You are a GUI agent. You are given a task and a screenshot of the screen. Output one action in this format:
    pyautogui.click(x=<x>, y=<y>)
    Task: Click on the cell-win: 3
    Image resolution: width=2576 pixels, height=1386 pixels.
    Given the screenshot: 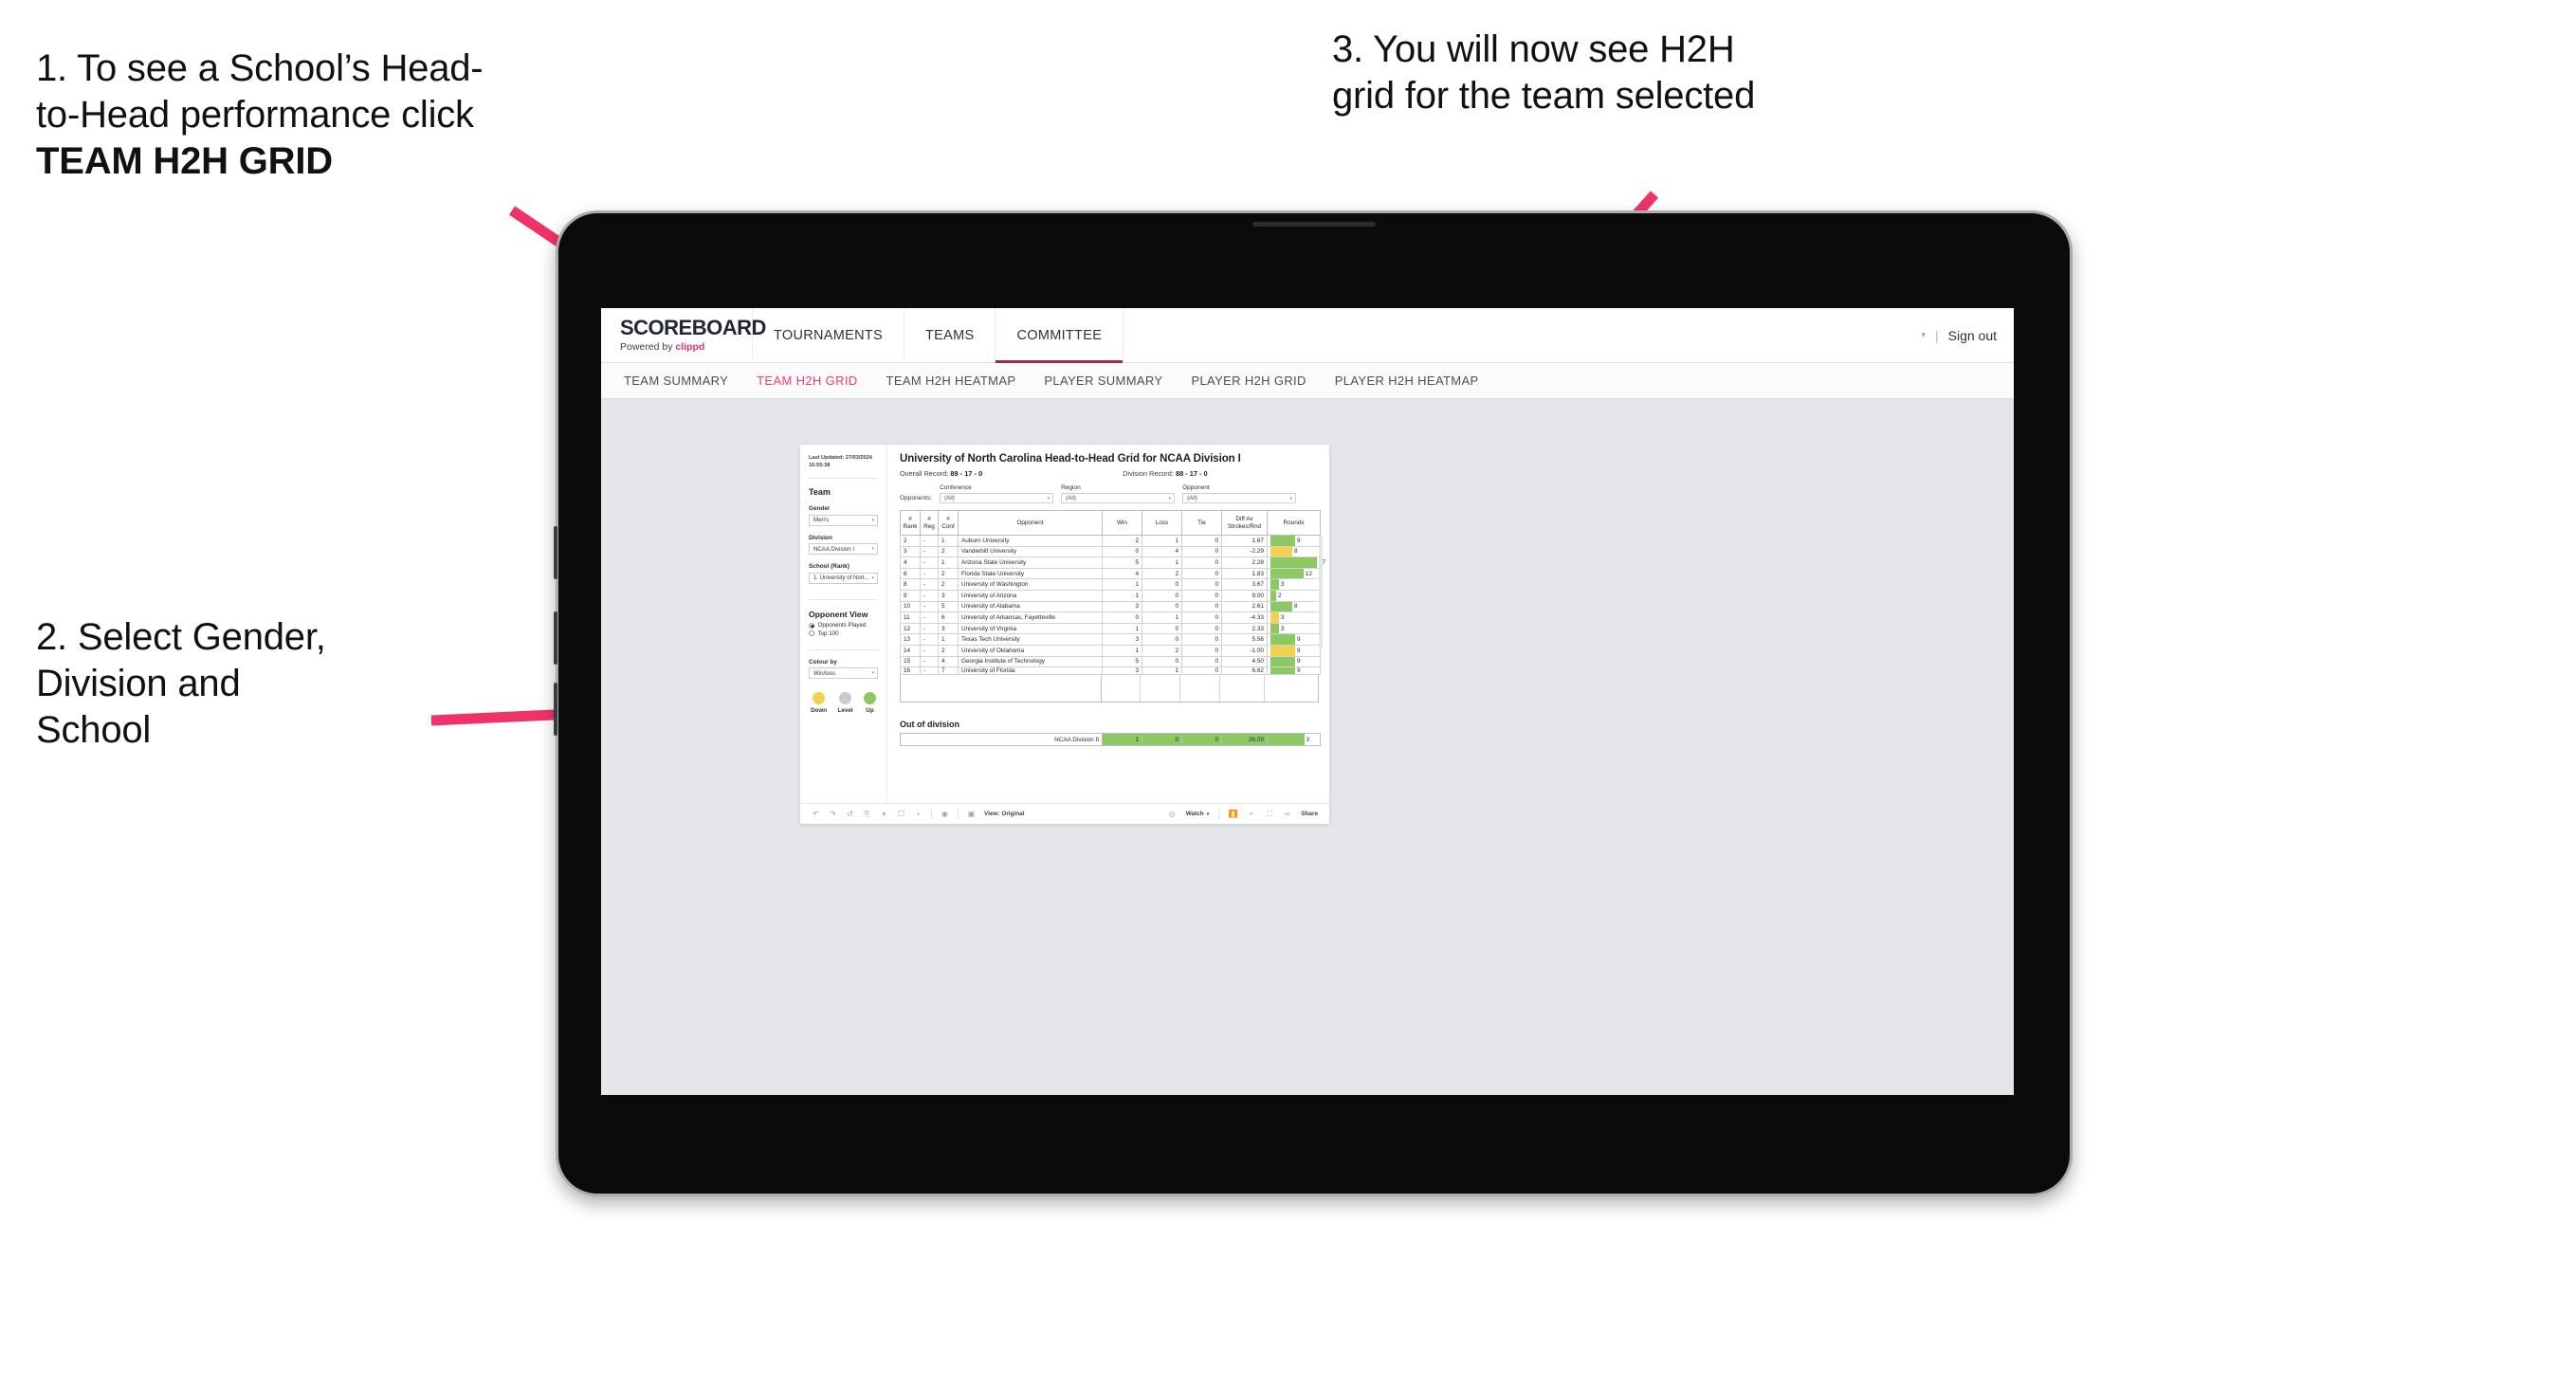 What is the action you would take?
    pyautogui.click(x=1122, y=607)
    